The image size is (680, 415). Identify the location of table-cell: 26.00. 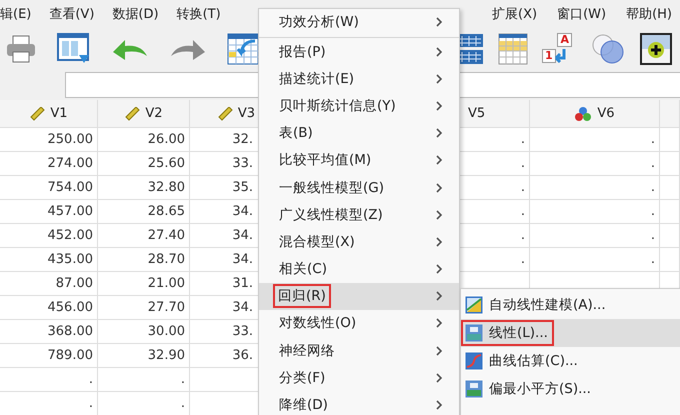
(144, 140).